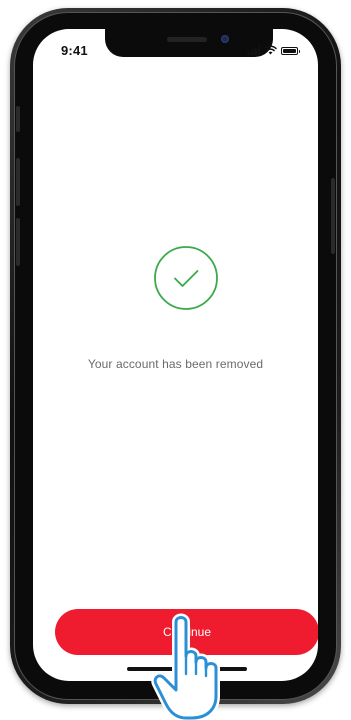  What do you see at coordinates (185, 666) in the screenshot?
I see `pointing-hand-icon` at bounding box center [185, 666].